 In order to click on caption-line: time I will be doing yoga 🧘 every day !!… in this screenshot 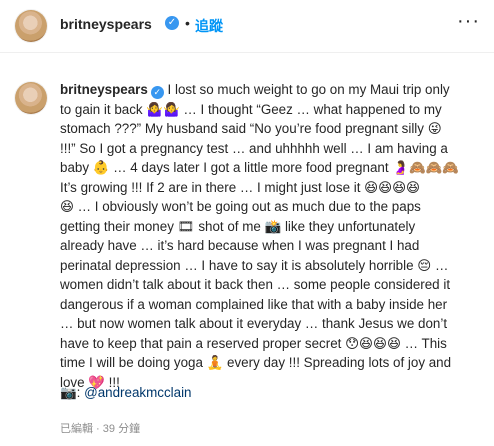, I will do `click(256, 362)`.